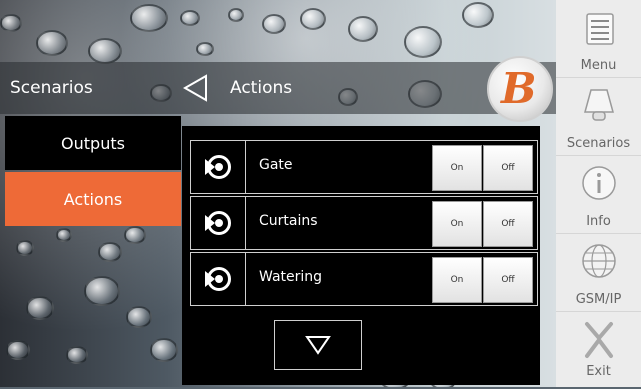 The image size is (641, 389). What do you see at coordinates (364, 279) in the screenshot?
I see `action-row-watering: Watering On Off` at bounding box center [364, 279].